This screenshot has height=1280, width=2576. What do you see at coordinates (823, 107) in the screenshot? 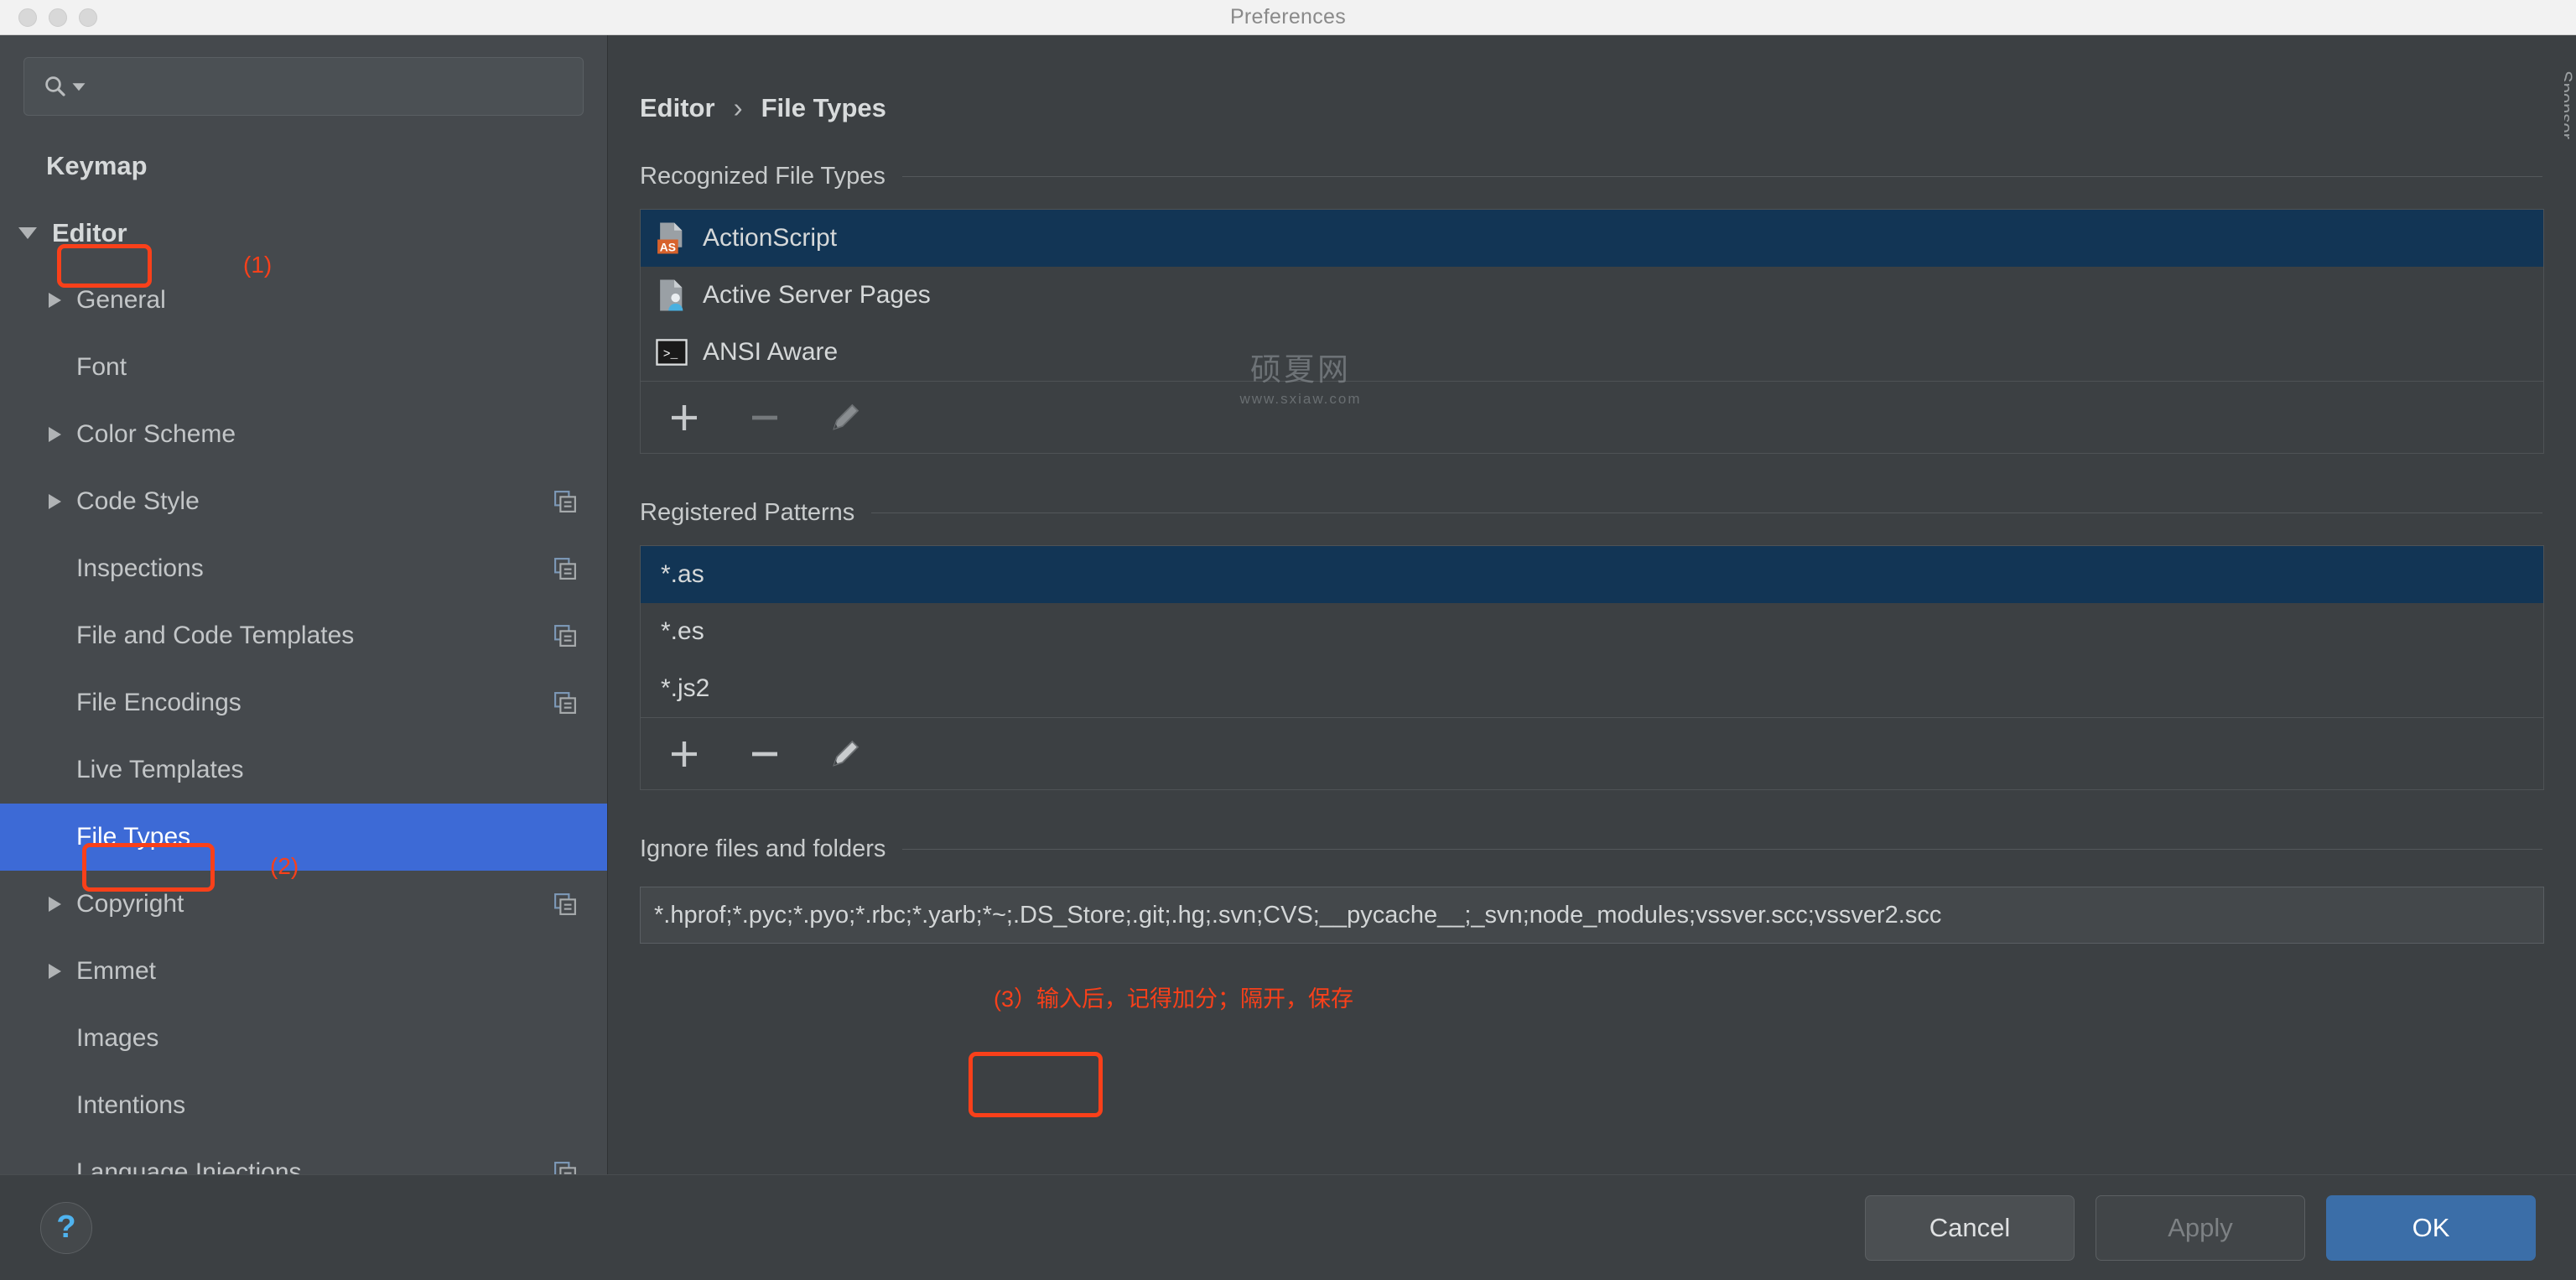
I see `breadcrumb-current: File Types` at bounding box center [823, 107].